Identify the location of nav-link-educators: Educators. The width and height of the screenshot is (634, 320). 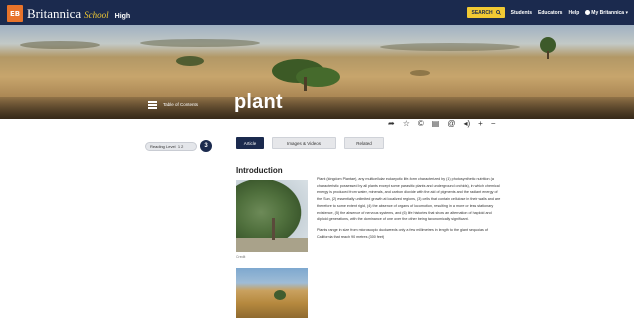
(550, 13).